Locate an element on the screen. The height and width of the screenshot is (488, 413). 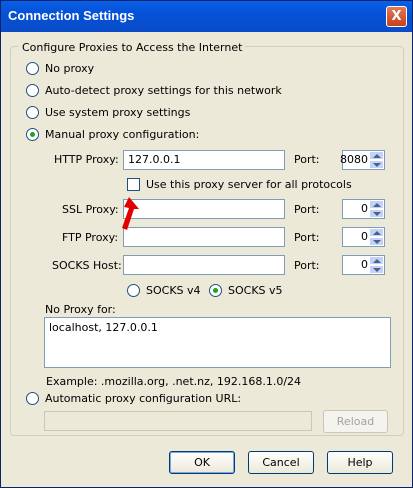
use-all-protocols-label: Use this proxy server for all protocols is located at coordinates (249, 184).